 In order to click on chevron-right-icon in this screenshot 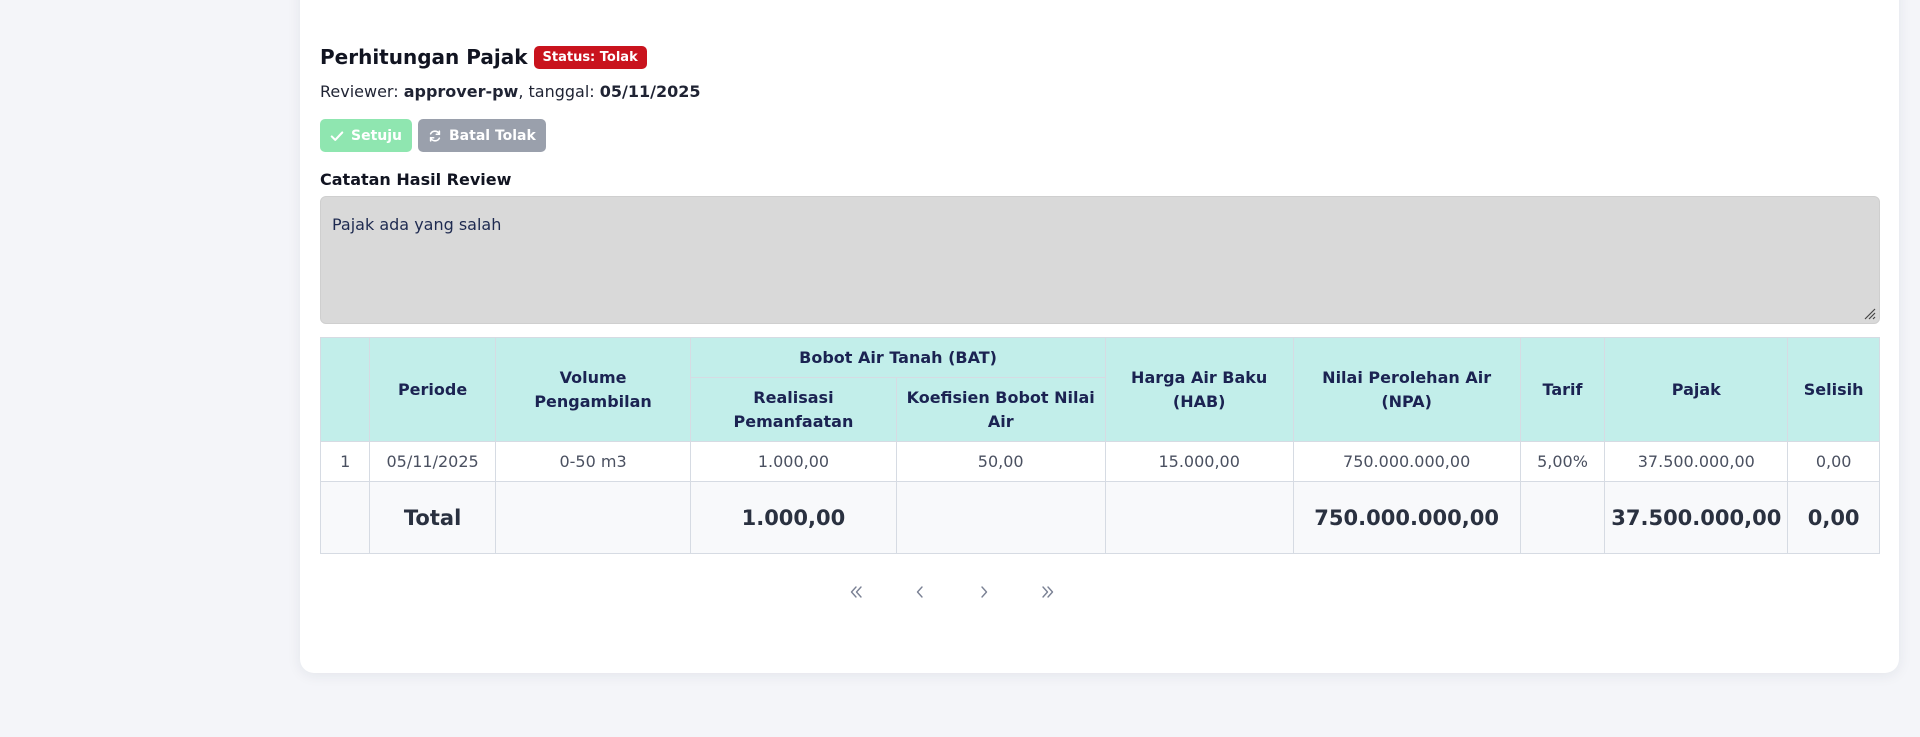, I will do `click(984, 592)`.